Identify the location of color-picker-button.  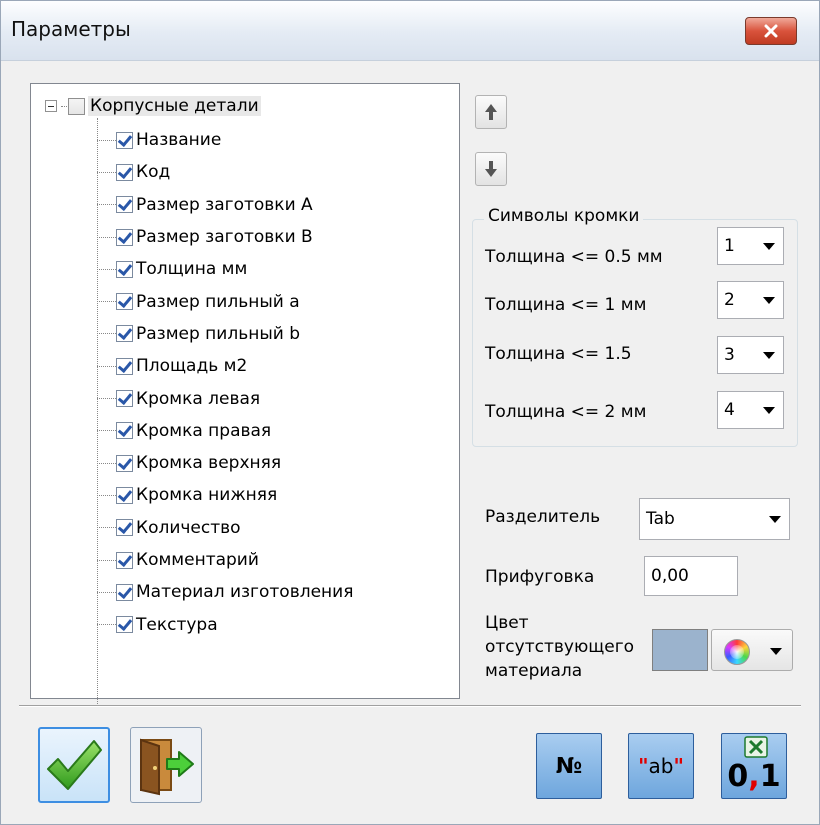
(752, 650).